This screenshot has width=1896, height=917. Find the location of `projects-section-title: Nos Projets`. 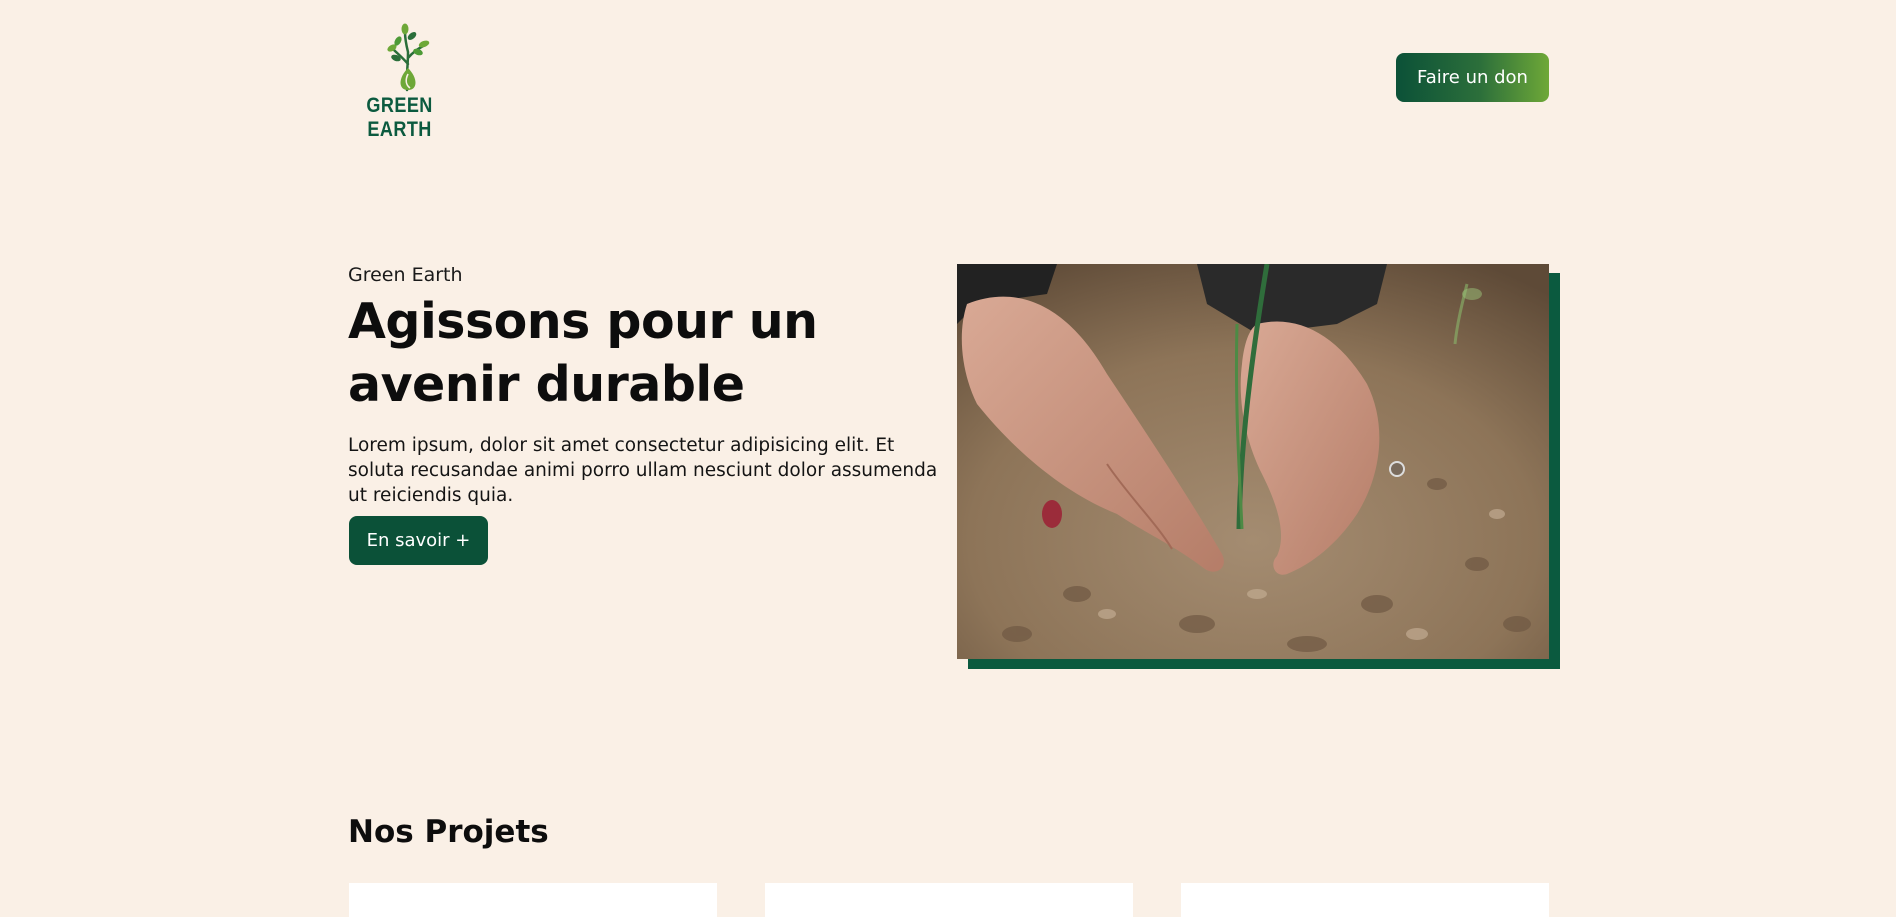

projects-section-title: Nos Projets is located at coordinates (448, 832).